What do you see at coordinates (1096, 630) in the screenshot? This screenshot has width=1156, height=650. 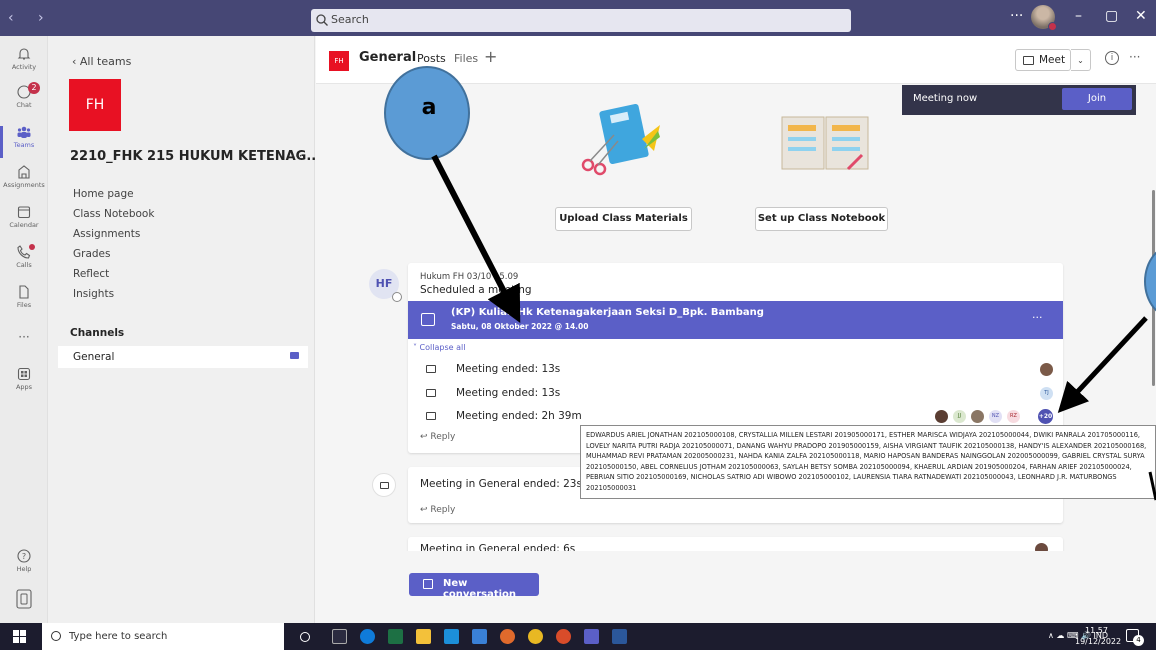 I see `clock-time: 11.57` at bounding box center [1096, 630].